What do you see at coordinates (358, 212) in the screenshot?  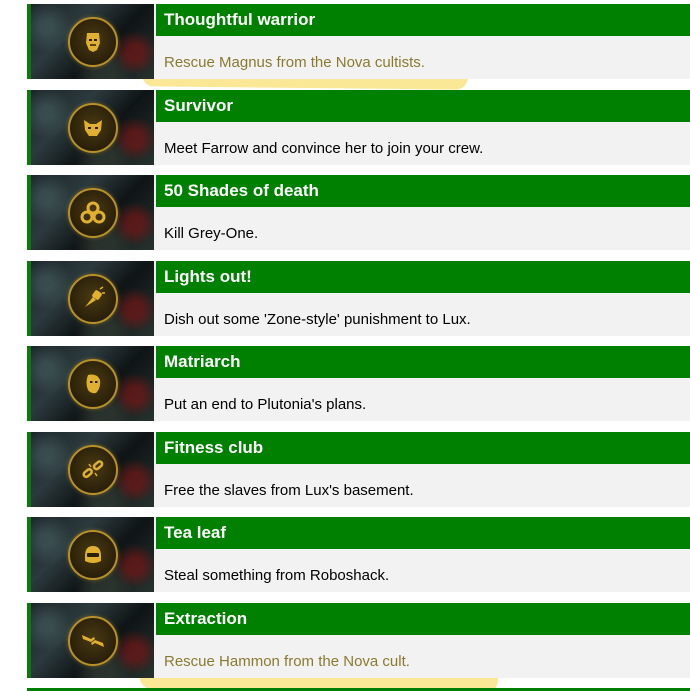 I see `achievement-row: 50 Shades of death Kill Grey-One.` at bounding box center [358, 212].